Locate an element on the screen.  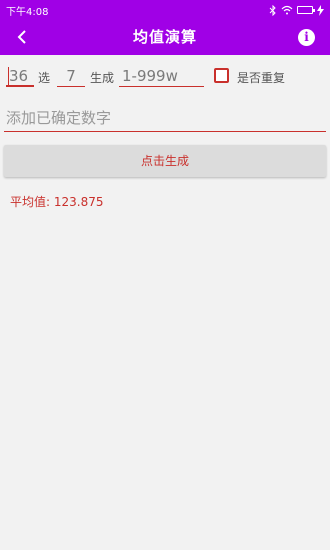
pick-count-input: 7 is located at coordinates (71, 76).